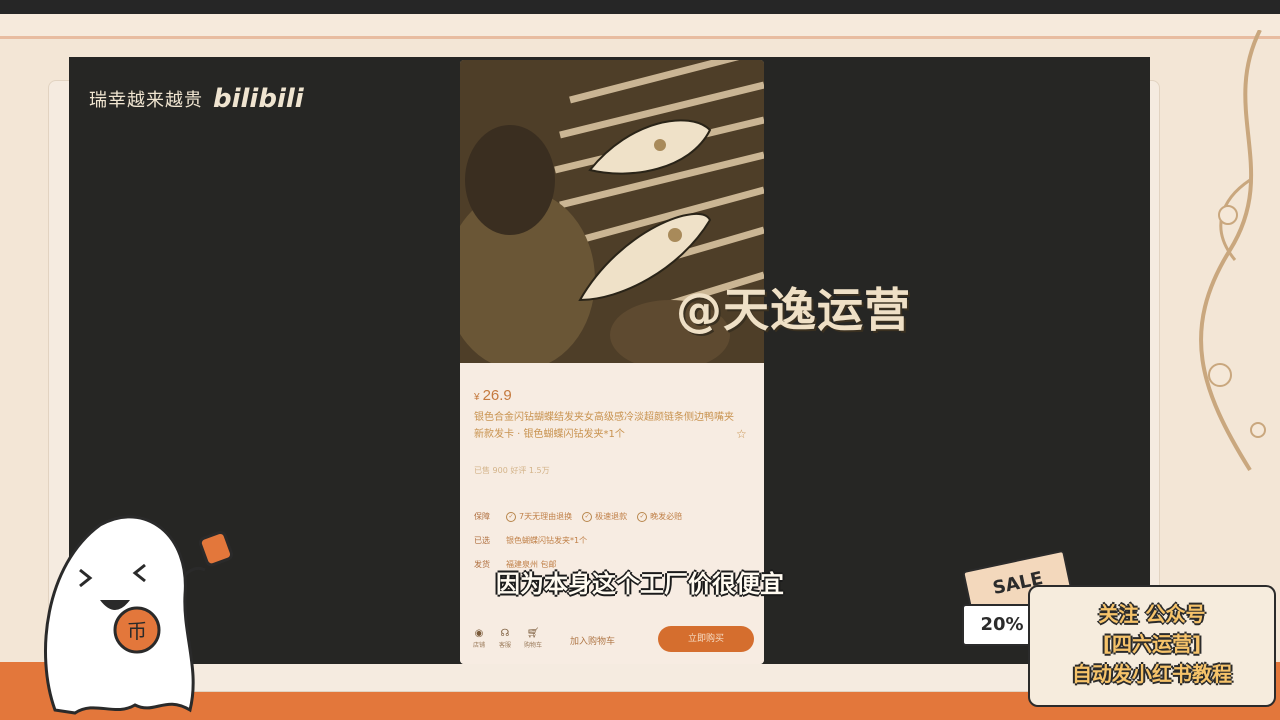  I want to click on product-price: ¥26.9, so click(493, 395).